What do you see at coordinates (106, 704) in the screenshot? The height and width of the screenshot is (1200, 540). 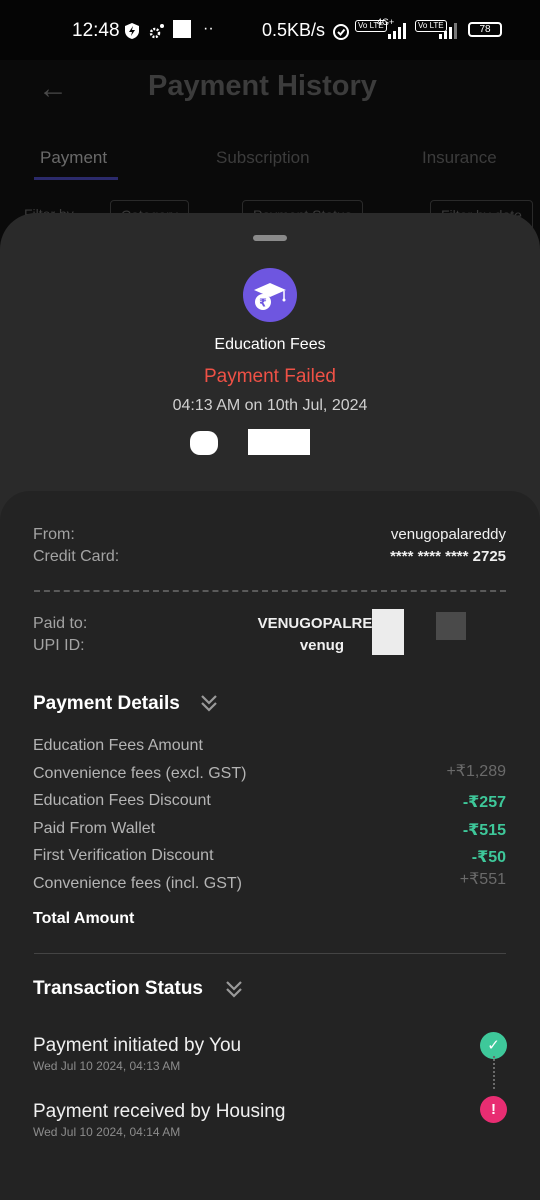 I see `payment-details-title: Payment Details` at bounding box center [106, 704].